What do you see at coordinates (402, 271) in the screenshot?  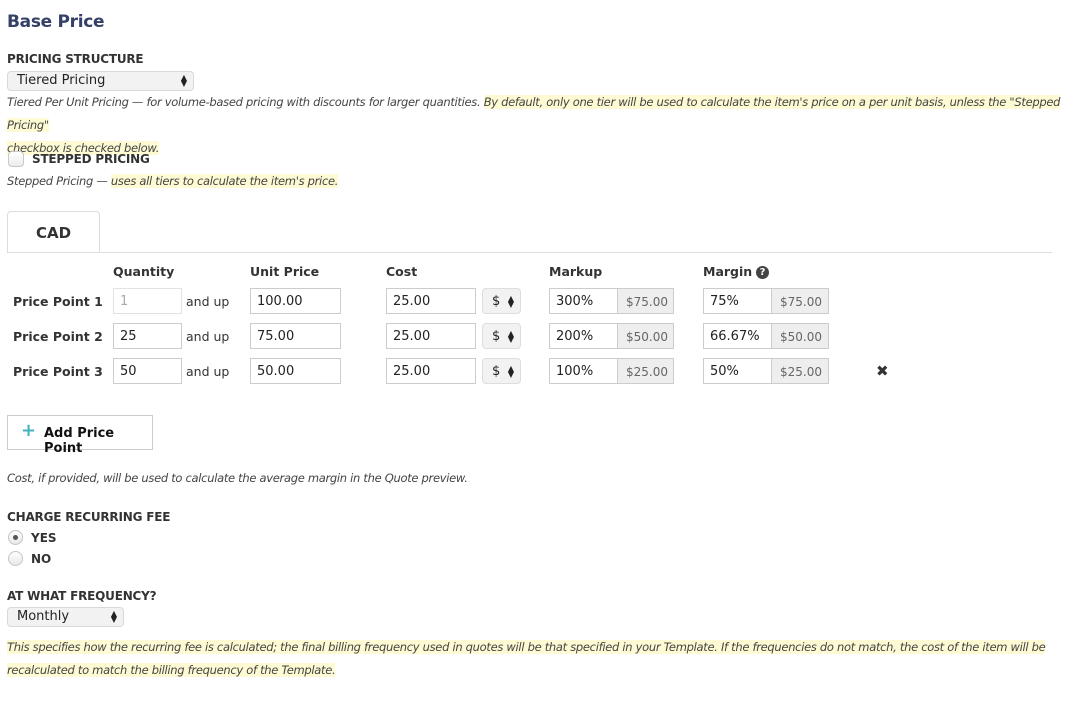 I see `column-header-cost: Cost` at bounding box center [402, 271].